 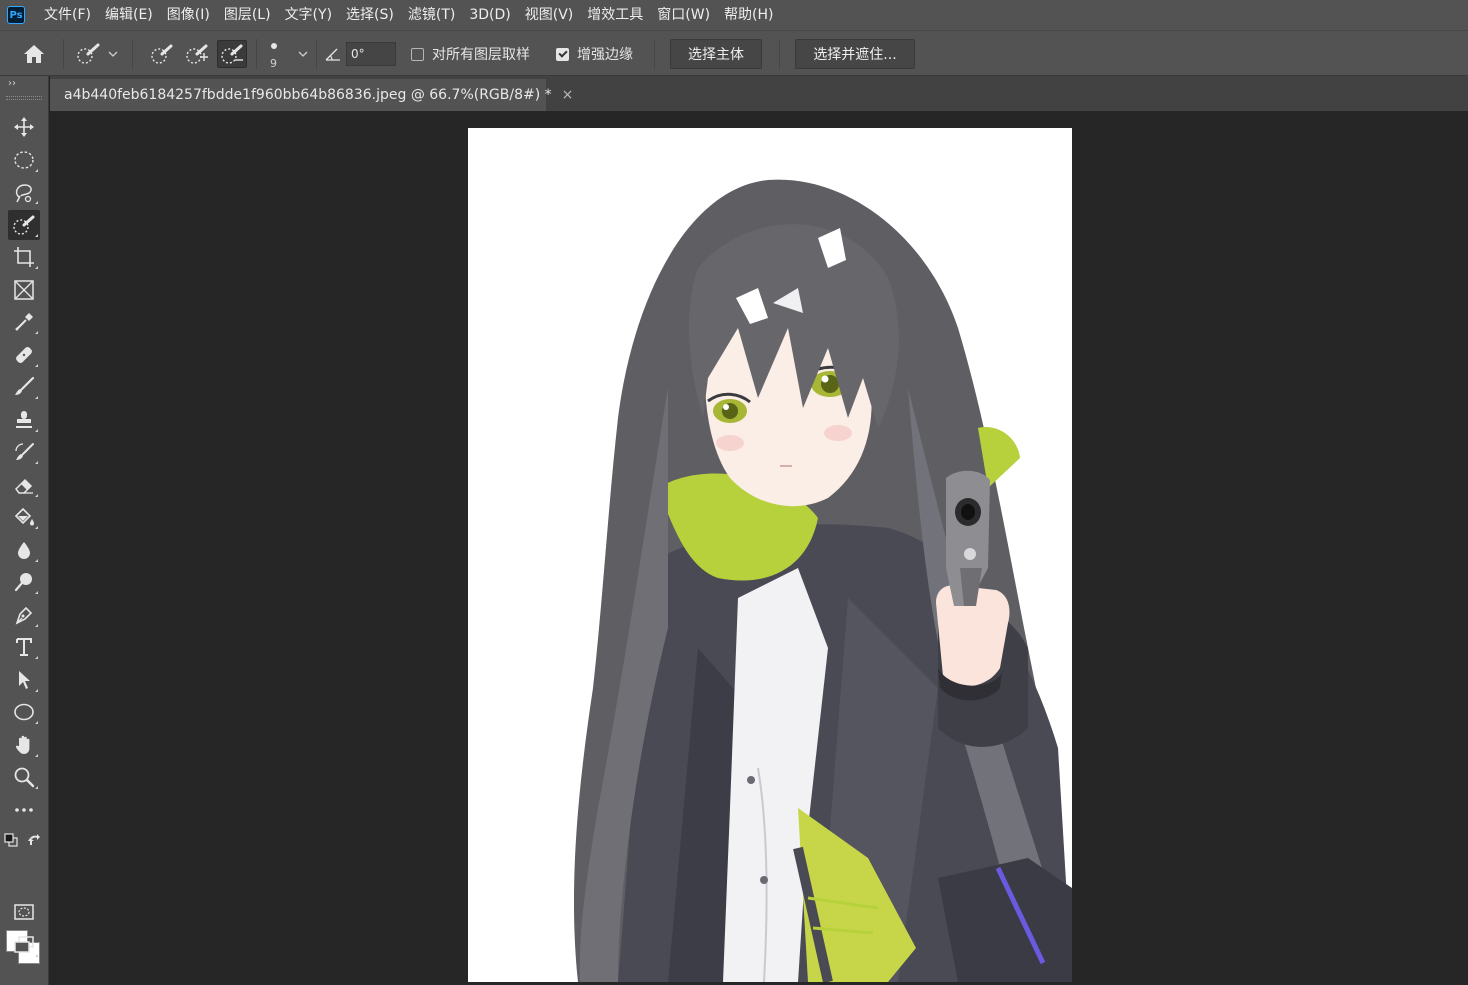 I want to click on direct-selection-arrow-icon, so click(x=24, y=680).